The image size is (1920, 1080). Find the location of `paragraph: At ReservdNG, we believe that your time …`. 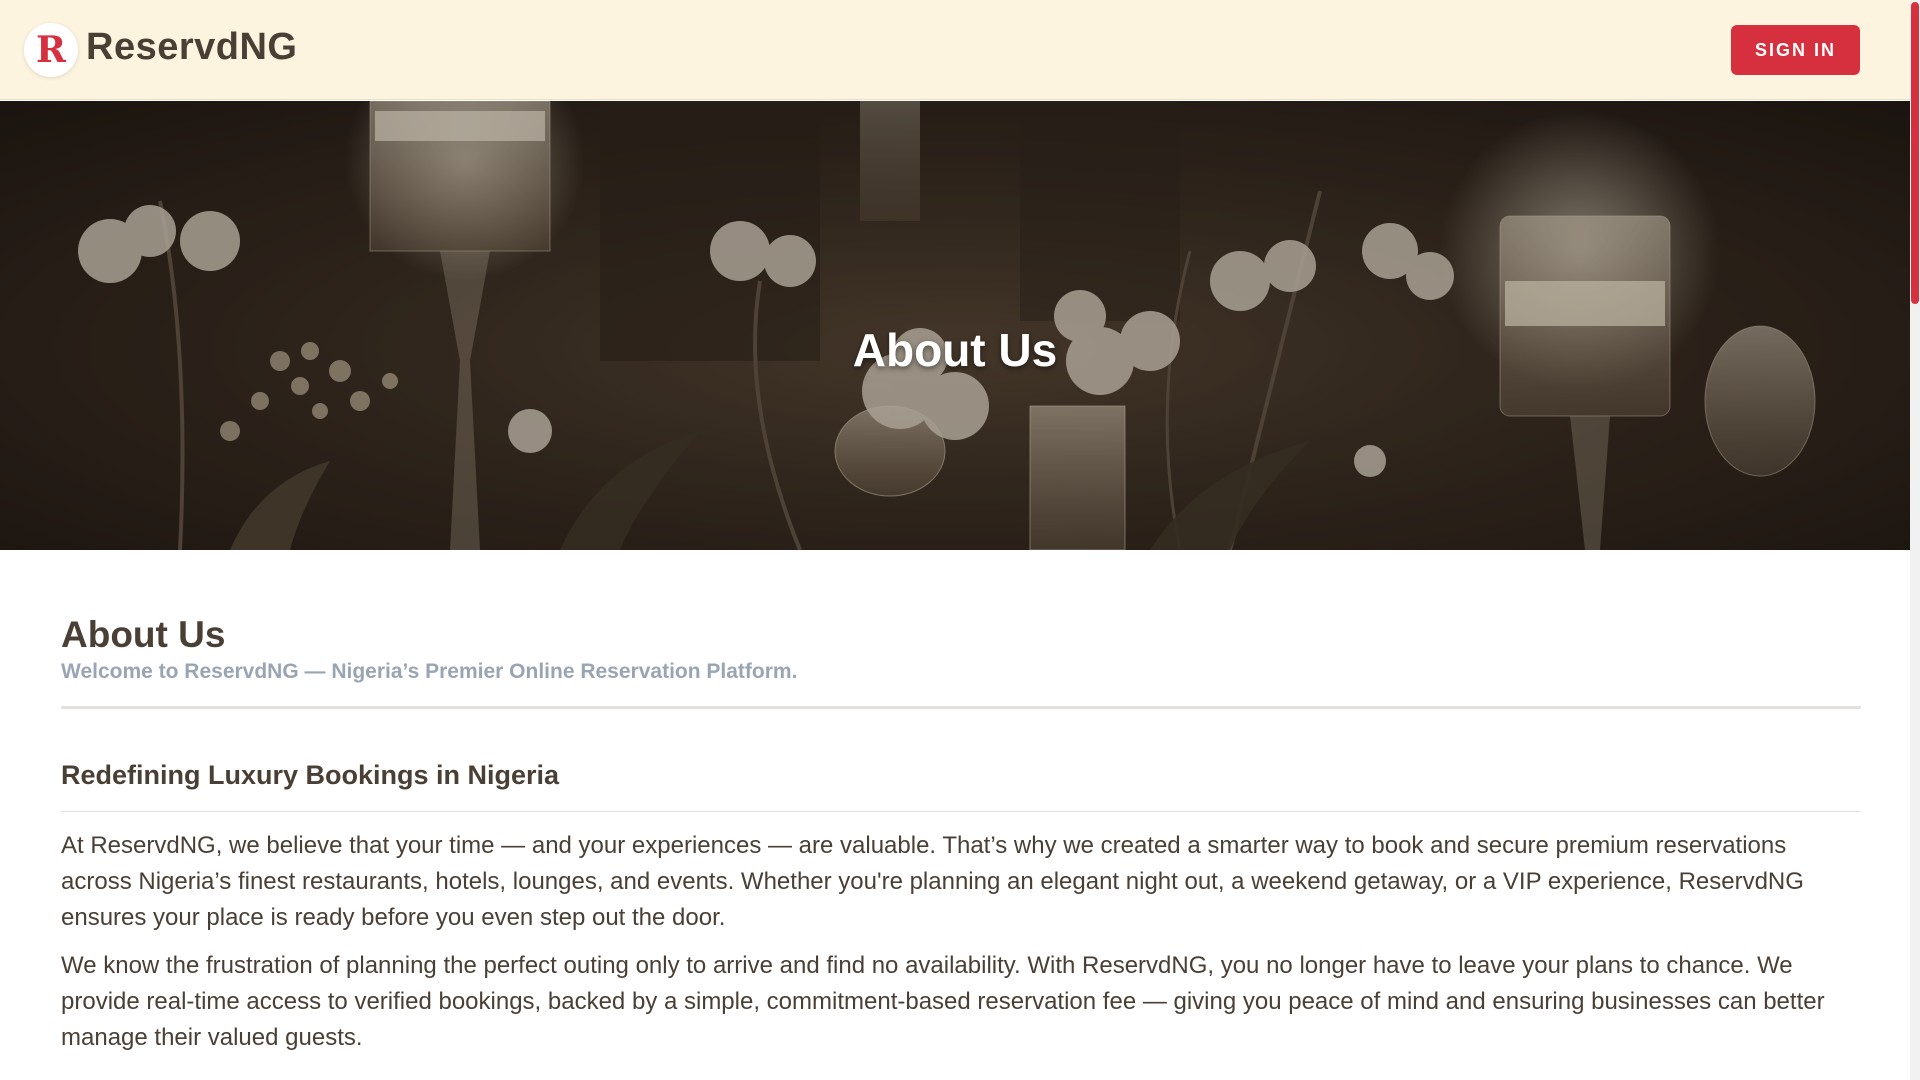

paragraph: At ReservdNG, we believe that your time … is located at coordinates (932, 881).